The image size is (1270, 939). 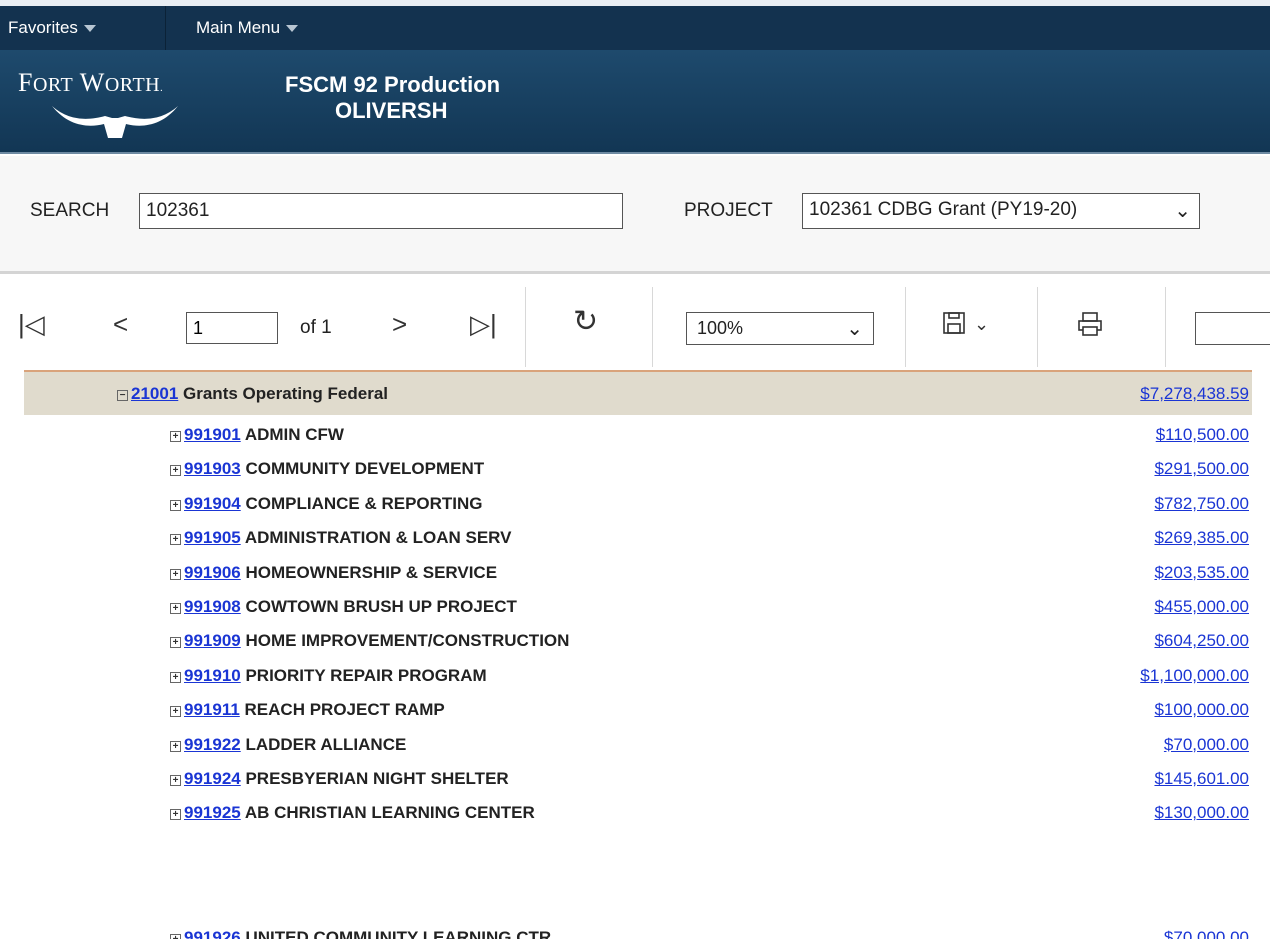 I want to click on dept-amount-link: $455,000.00, so click(x=1201, y=607).